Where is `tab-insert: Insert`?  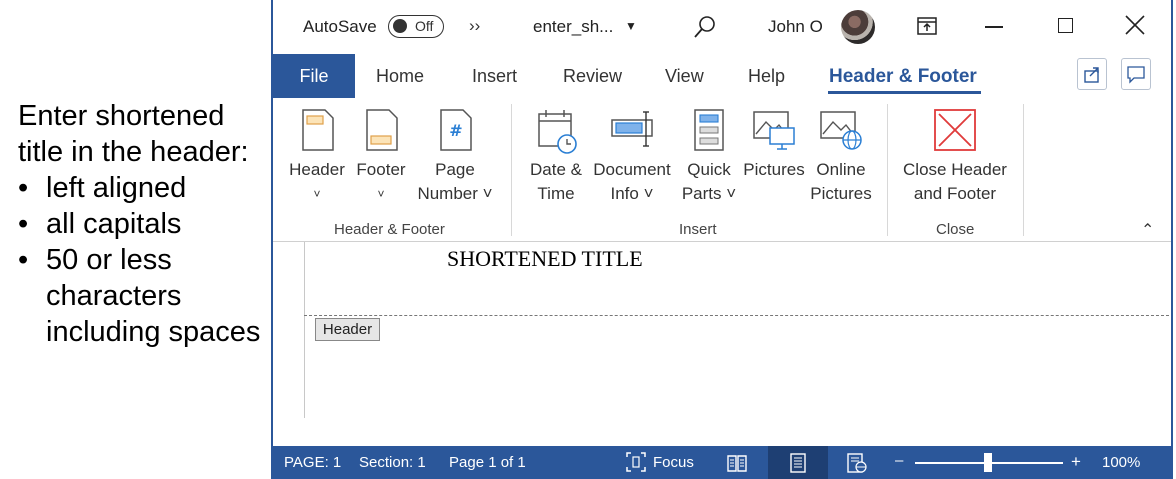
tab-insert: Insert is located at coordinates (494, 76).